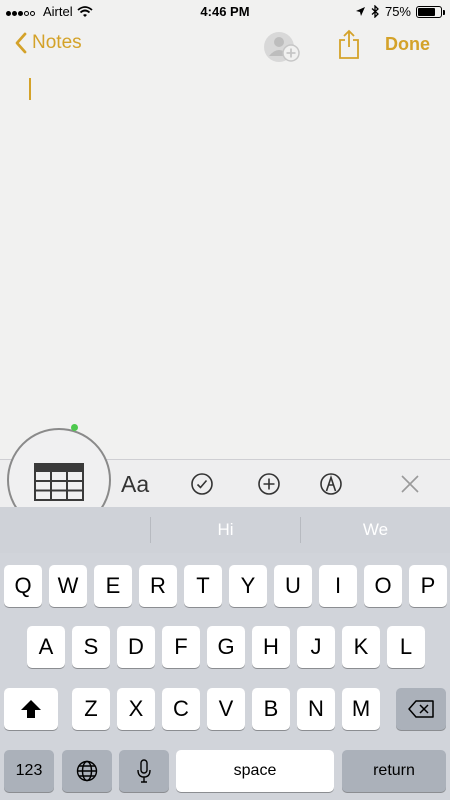 The image size is (450, 800). What do you see at coordinates (375, 11) in the screenshot?
I see `bluetooth-icon` at bounding box center [375, 11].